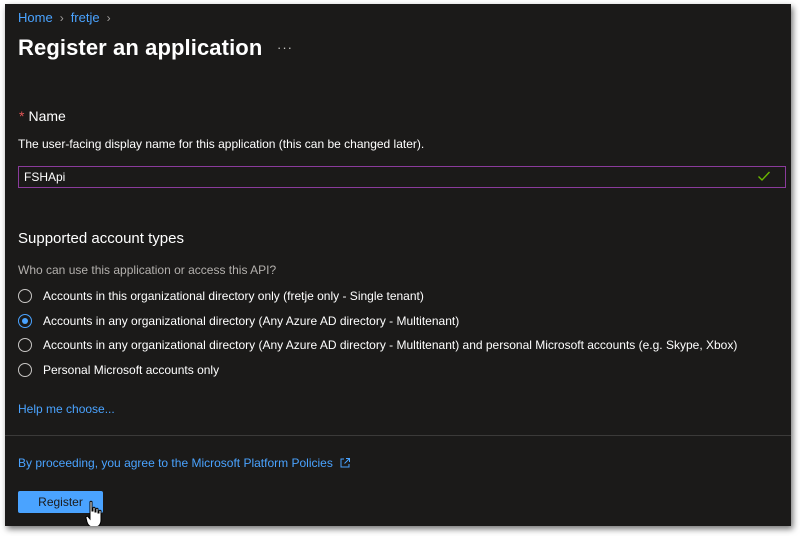 This screenshot has height=536, width=800. I want to click on hand-cursor-icon, so click(93, 513).